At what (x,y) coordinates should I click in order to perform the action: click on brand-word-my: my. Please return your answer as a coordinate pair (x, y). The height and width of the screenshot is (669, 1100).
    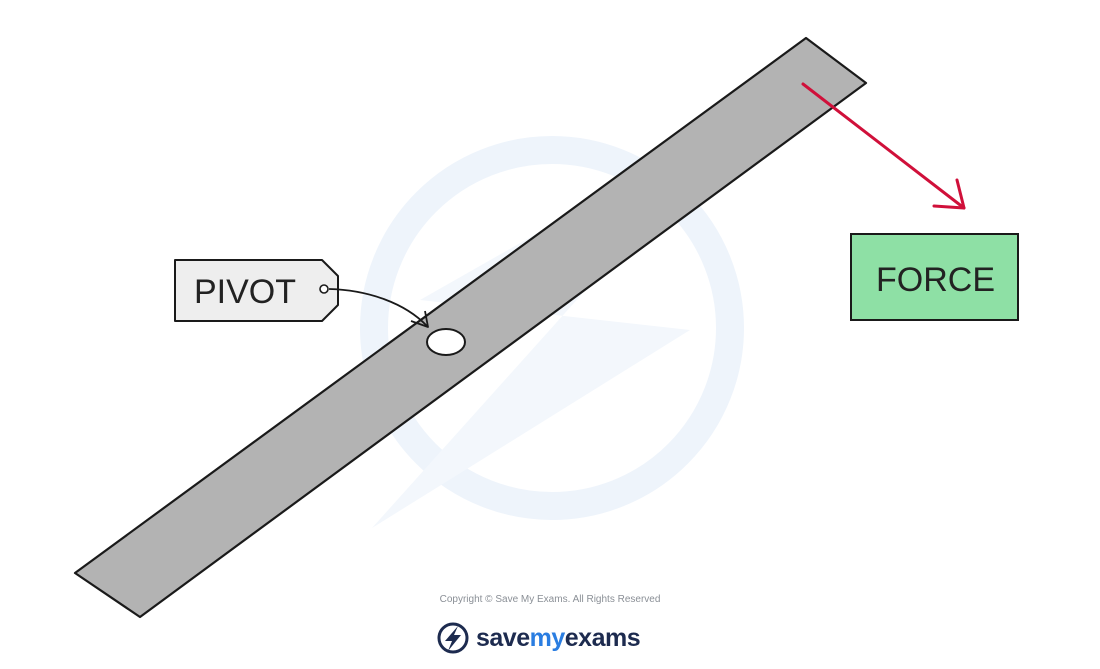
    Looking at the image, I should click on (547, 637).